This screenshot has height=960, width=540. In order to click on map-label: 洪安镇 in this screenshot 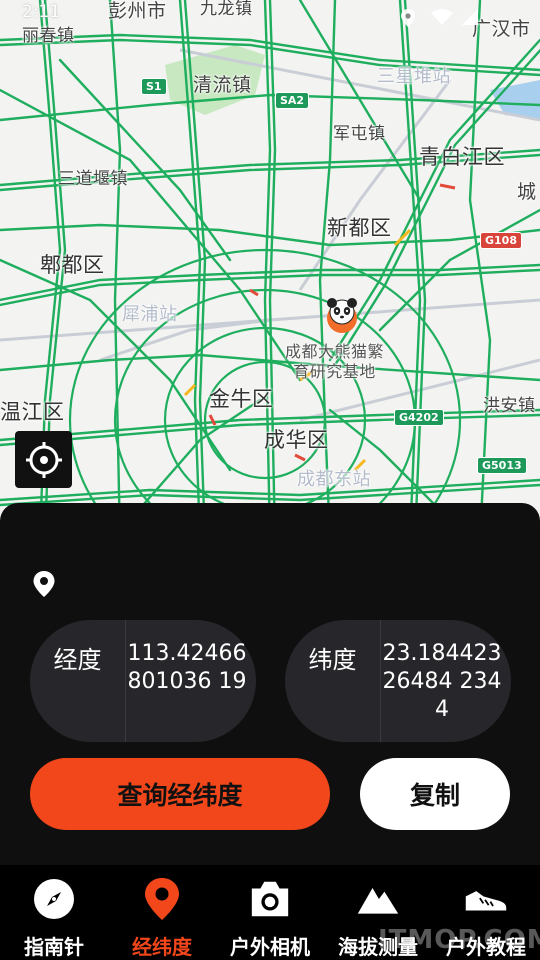, I will do `click(509, 406)`.